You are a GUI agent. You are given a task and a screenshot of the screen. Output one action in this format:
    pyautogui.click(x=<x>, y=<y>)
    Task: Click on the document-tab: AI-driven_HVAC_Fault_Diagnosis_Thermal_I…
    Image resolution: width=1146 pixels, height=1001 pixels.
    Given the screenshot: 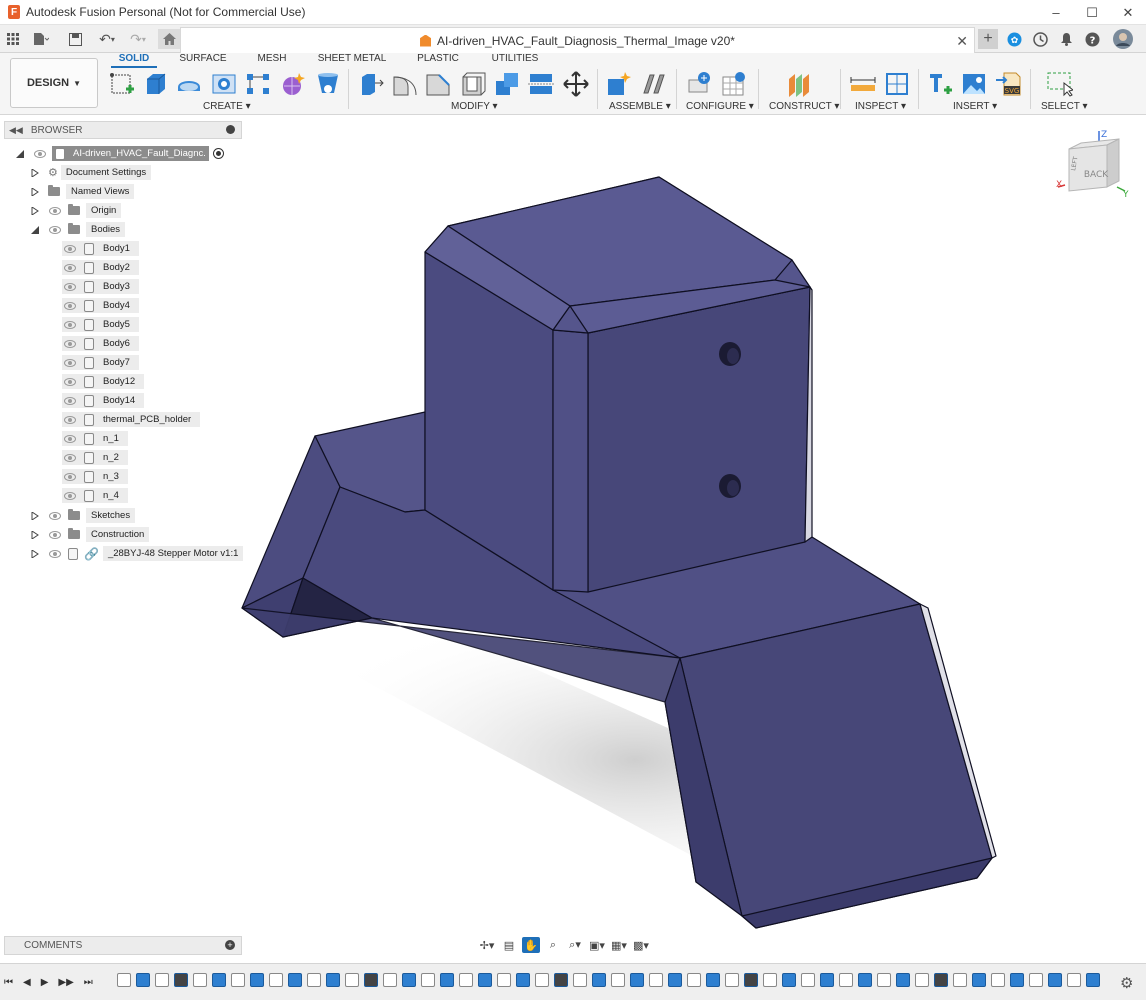 What is the action you would take?
    pyautogui.click(x=577, y=40)
    